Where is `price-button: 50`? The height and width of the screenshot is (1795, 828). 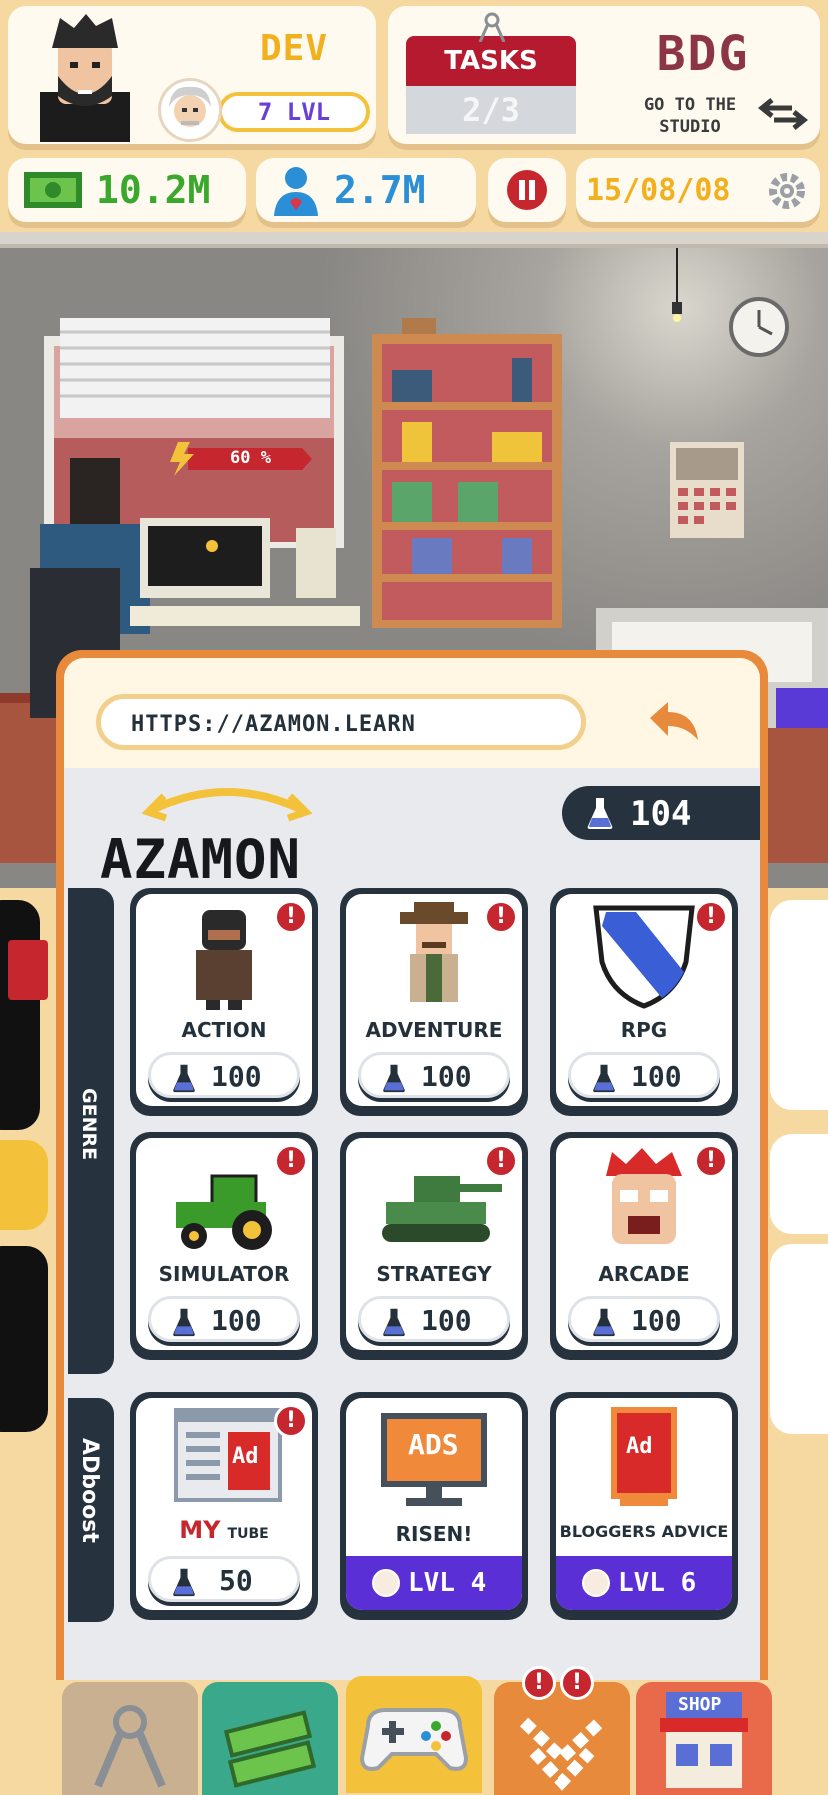
price-button: 50 is located at coordinates (224, 1579).